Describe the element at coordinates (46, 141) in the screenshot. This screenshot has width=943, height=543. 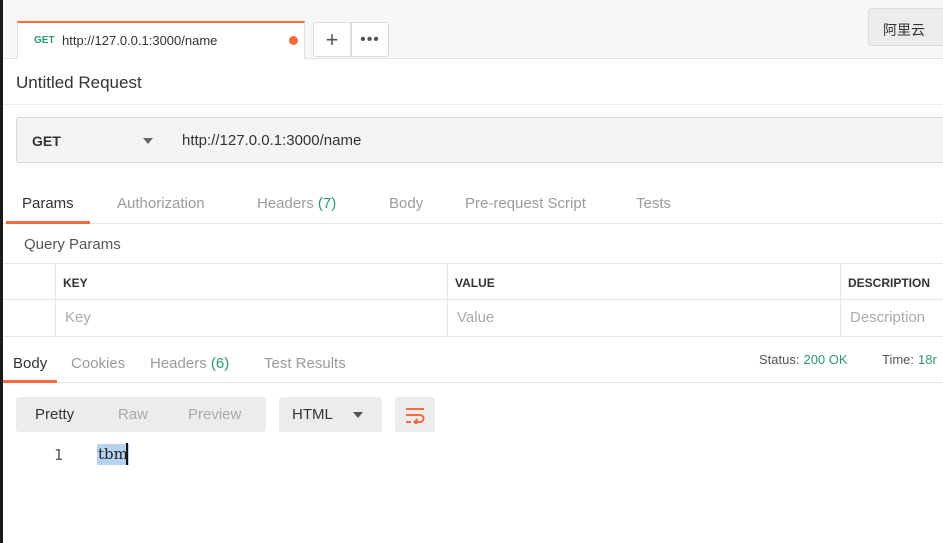
I see `method-label: GET` at that location.